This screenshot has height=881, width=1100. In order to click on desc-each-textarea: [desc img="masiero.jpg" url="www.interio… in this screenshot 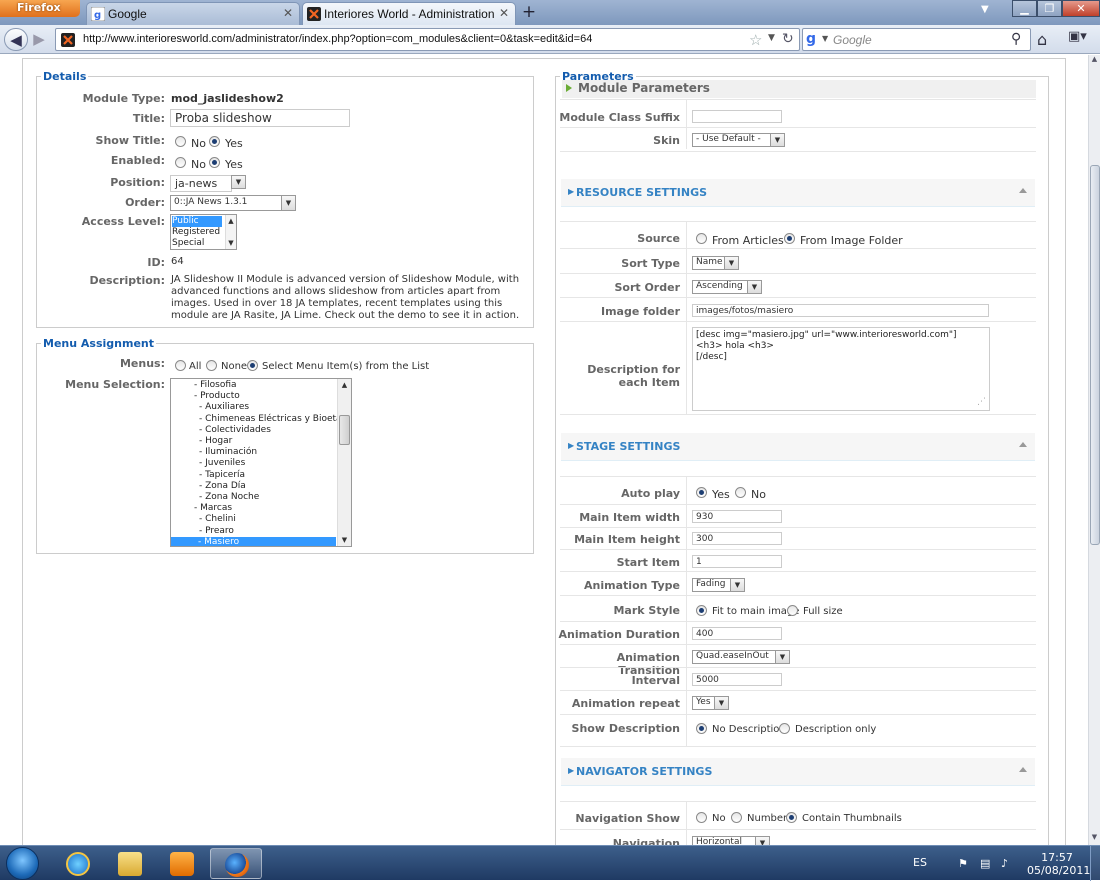, I will do `click(841, 369)`.